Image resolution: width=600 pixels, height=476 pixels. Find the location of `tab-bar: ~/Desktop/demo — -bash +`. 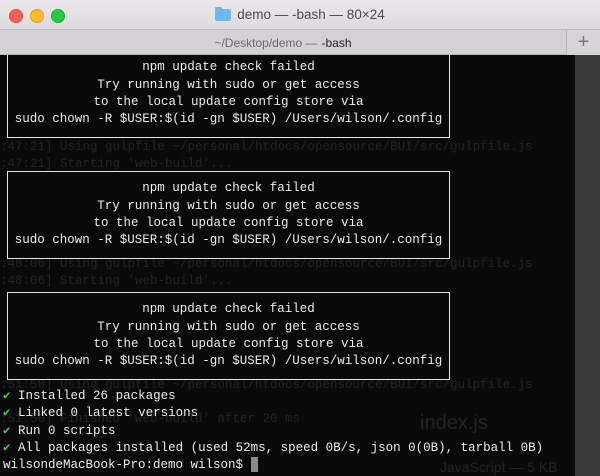

tab-bar: ~/Desktop/demo — -bash + is located at coordinates (300, 42).